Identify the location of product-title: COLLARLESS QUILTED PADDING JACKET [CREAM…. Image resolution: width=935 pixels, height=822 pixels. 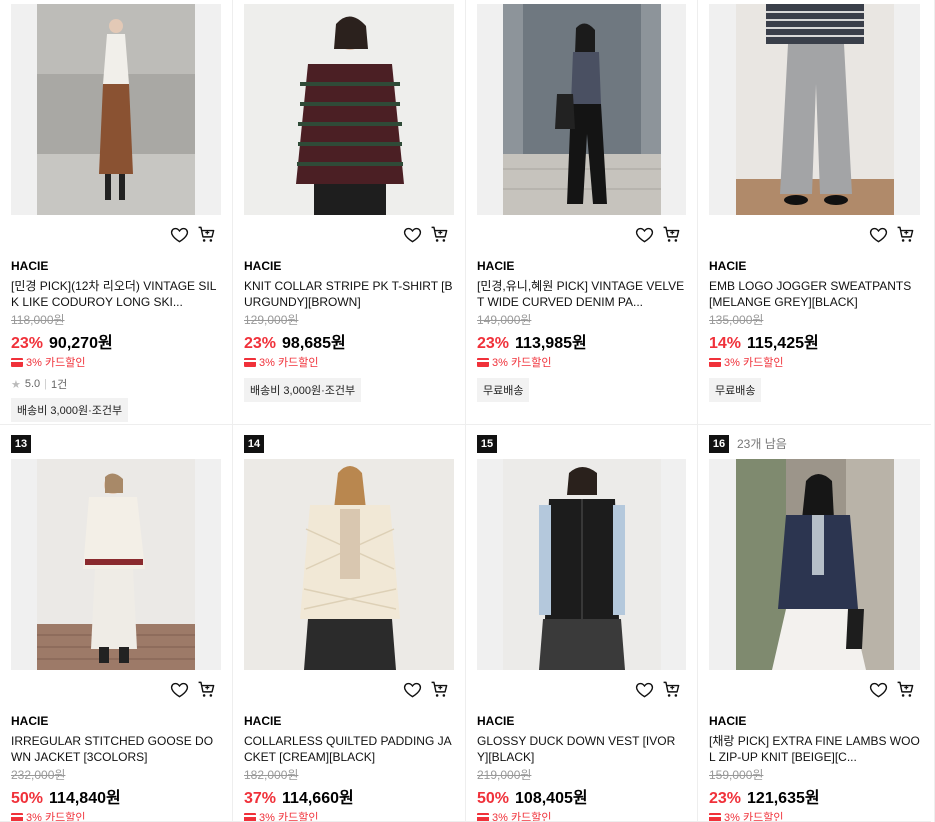
(349, 749).